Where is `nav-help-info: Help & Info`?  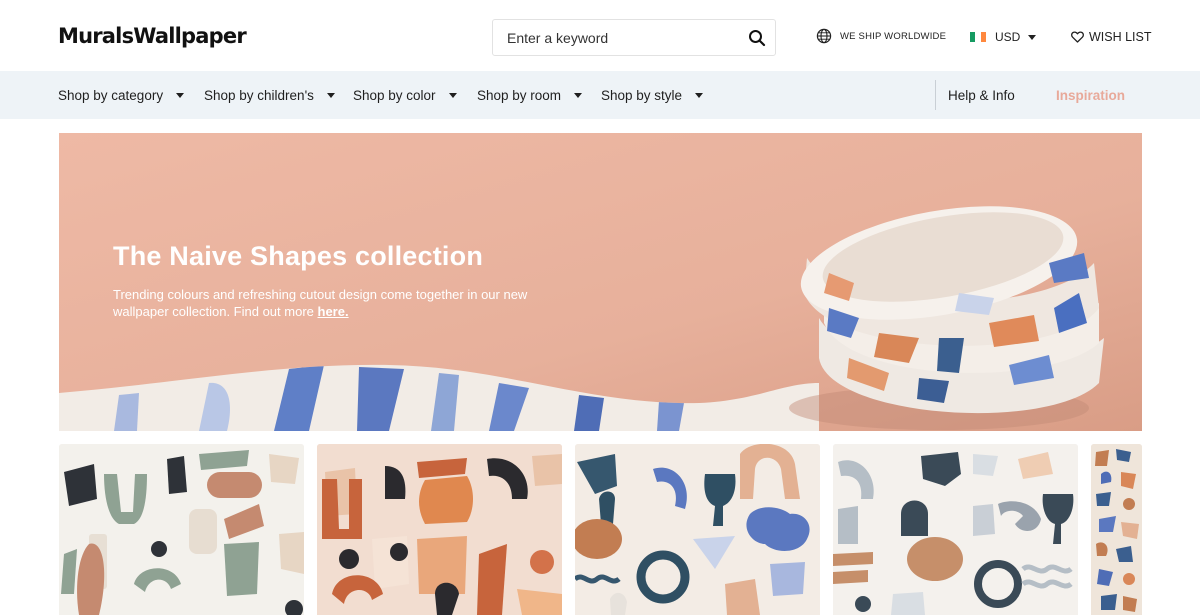
nav-help-info: Help & Info is located at coordinates (981, 95).